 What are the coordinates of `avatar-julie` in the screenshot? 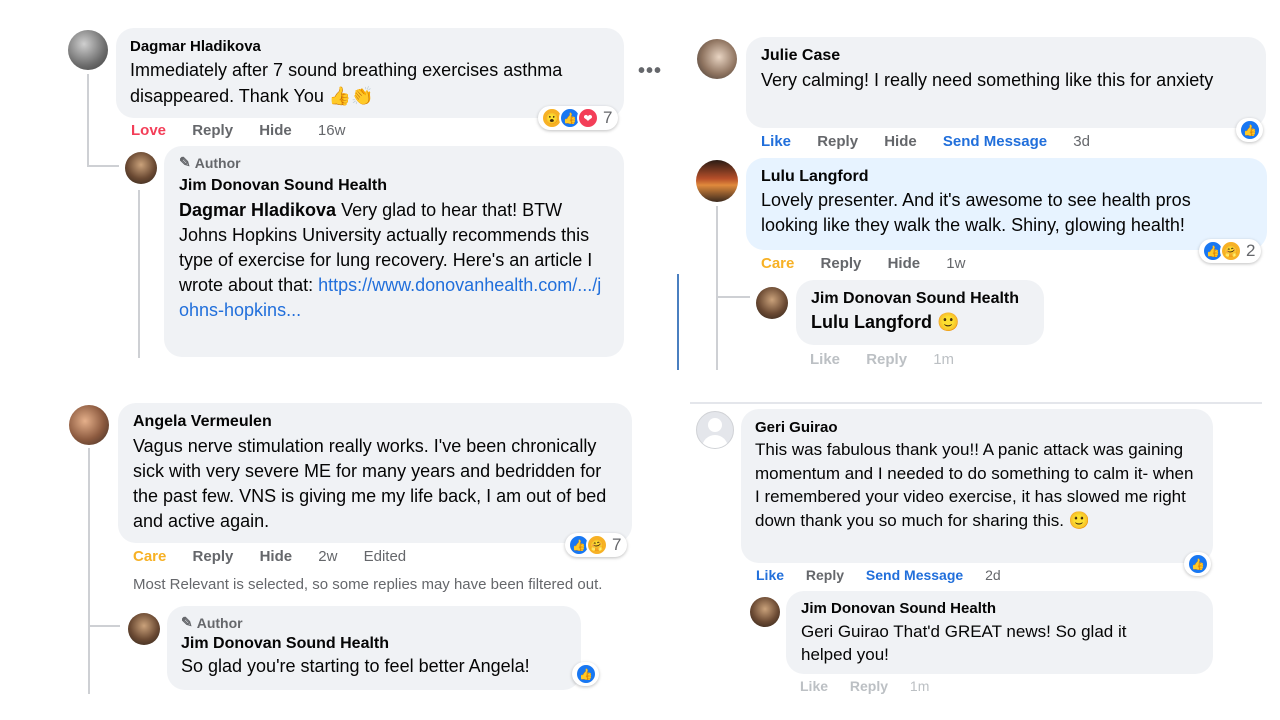 It's located at (717, 59).